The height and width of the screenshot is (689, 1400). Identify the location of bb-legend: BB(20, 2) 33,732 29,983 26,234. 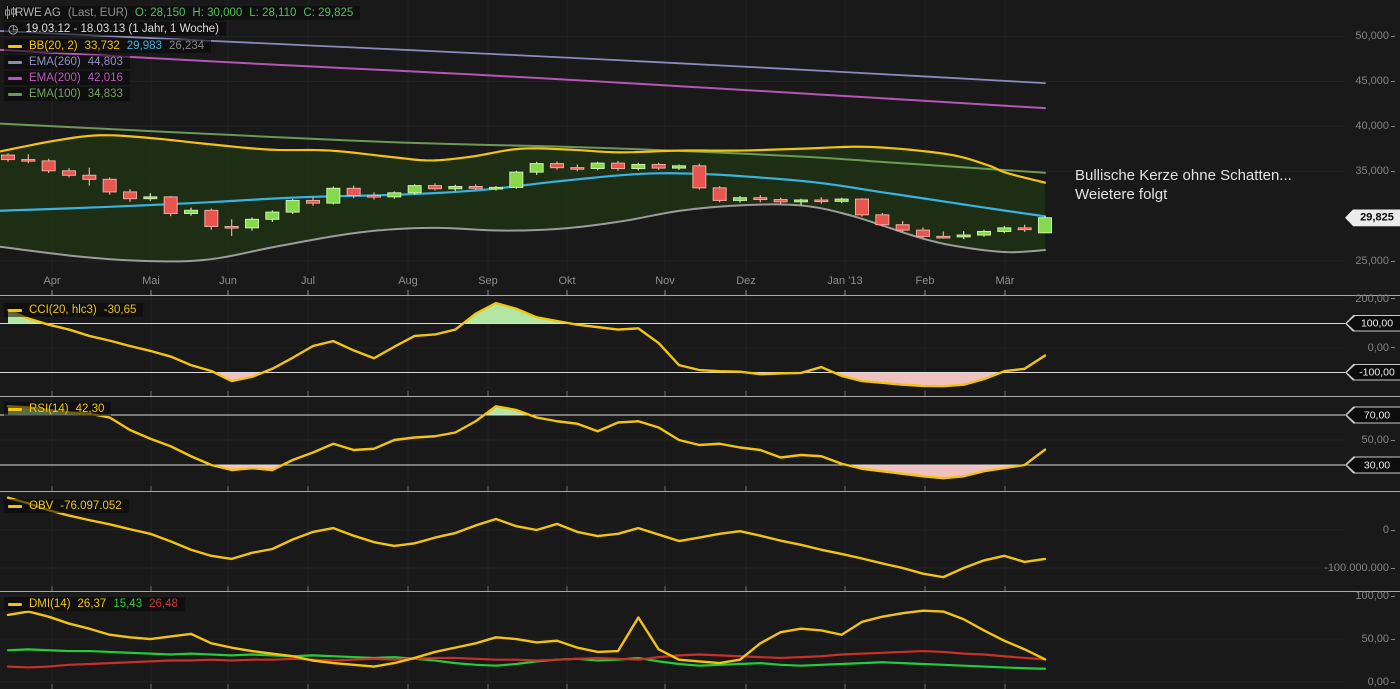
(108, 46).